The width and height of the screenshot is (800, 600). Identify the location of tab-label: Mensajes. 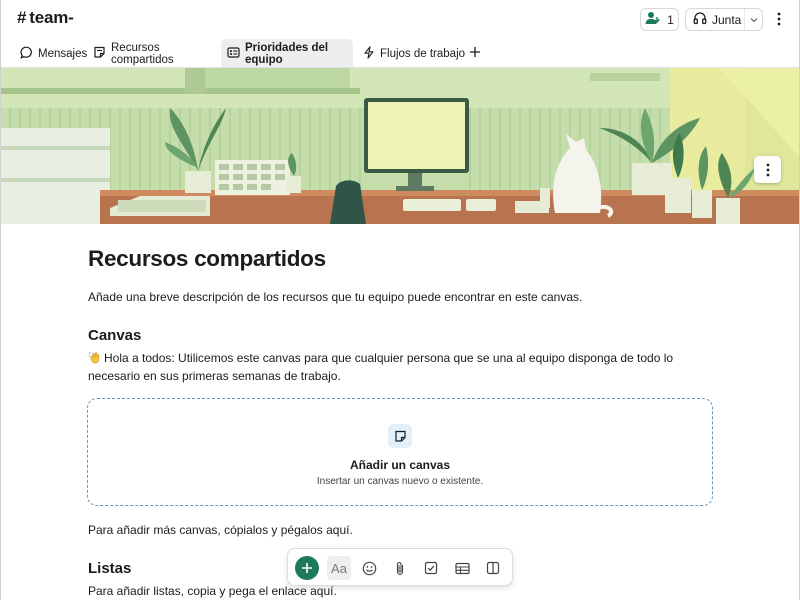
(63, 53).